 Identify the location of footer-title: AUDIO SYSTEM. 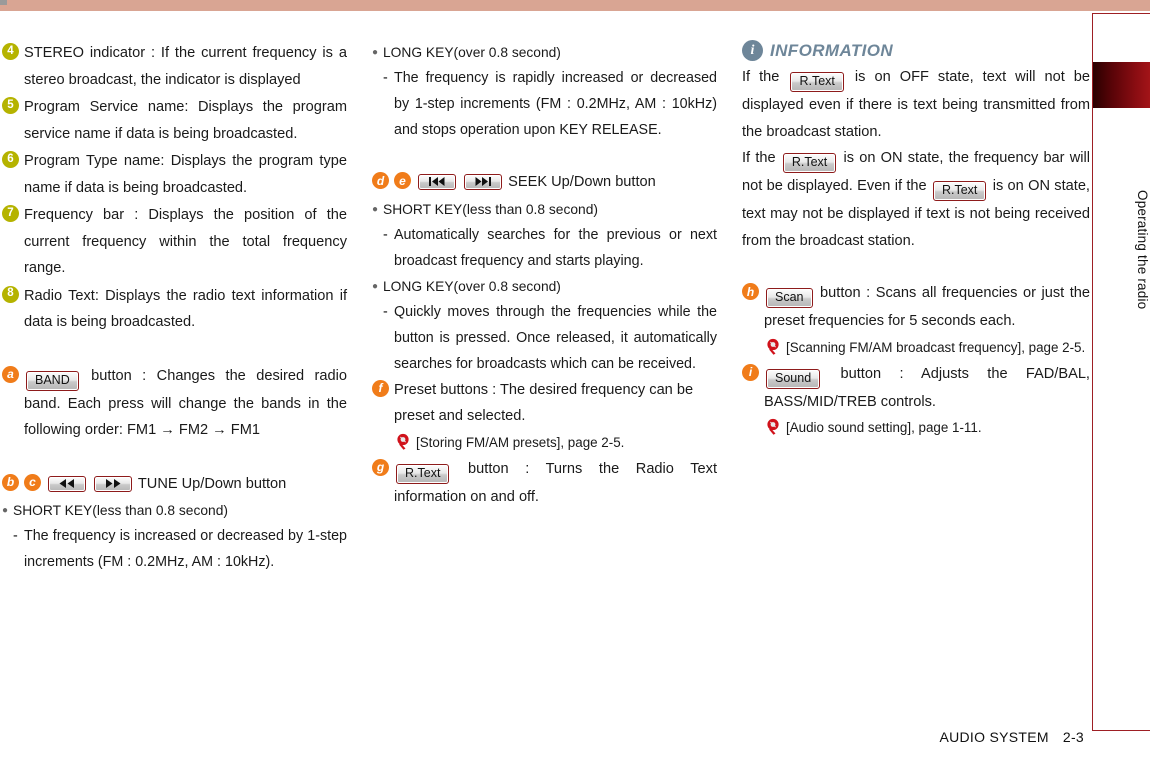
(994, 737).